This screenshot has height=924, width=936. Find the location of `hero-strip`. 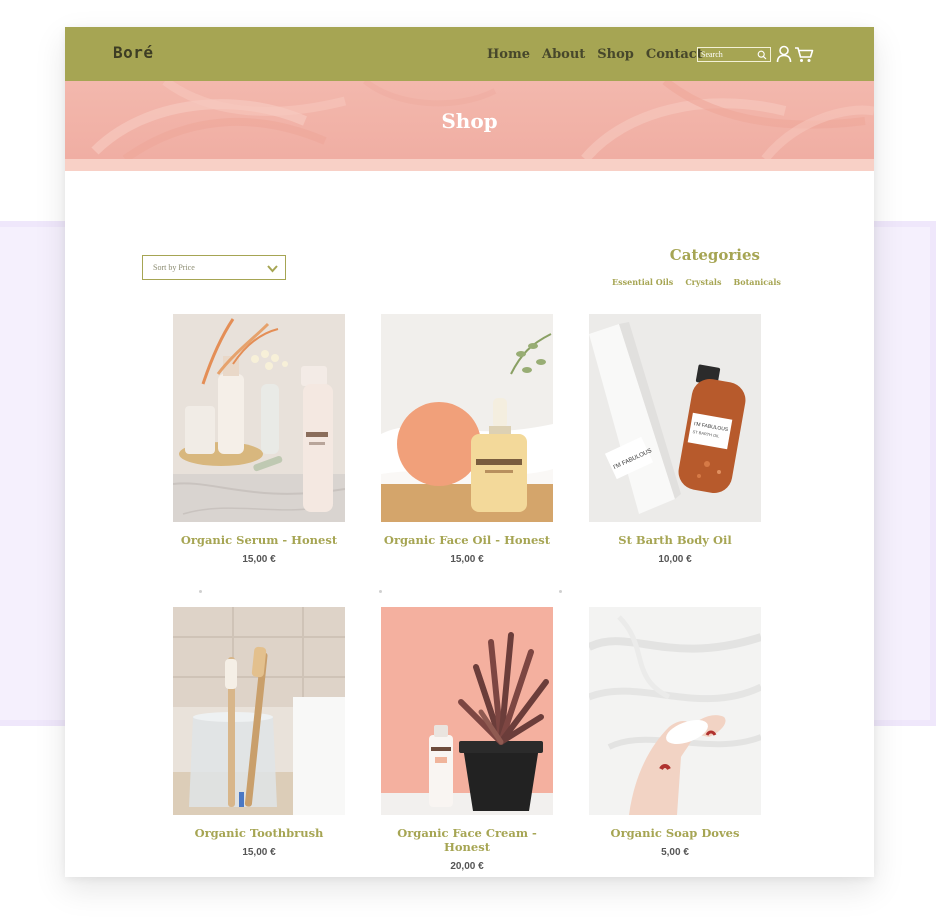

hero-strip is located at coordinates (469, 165).